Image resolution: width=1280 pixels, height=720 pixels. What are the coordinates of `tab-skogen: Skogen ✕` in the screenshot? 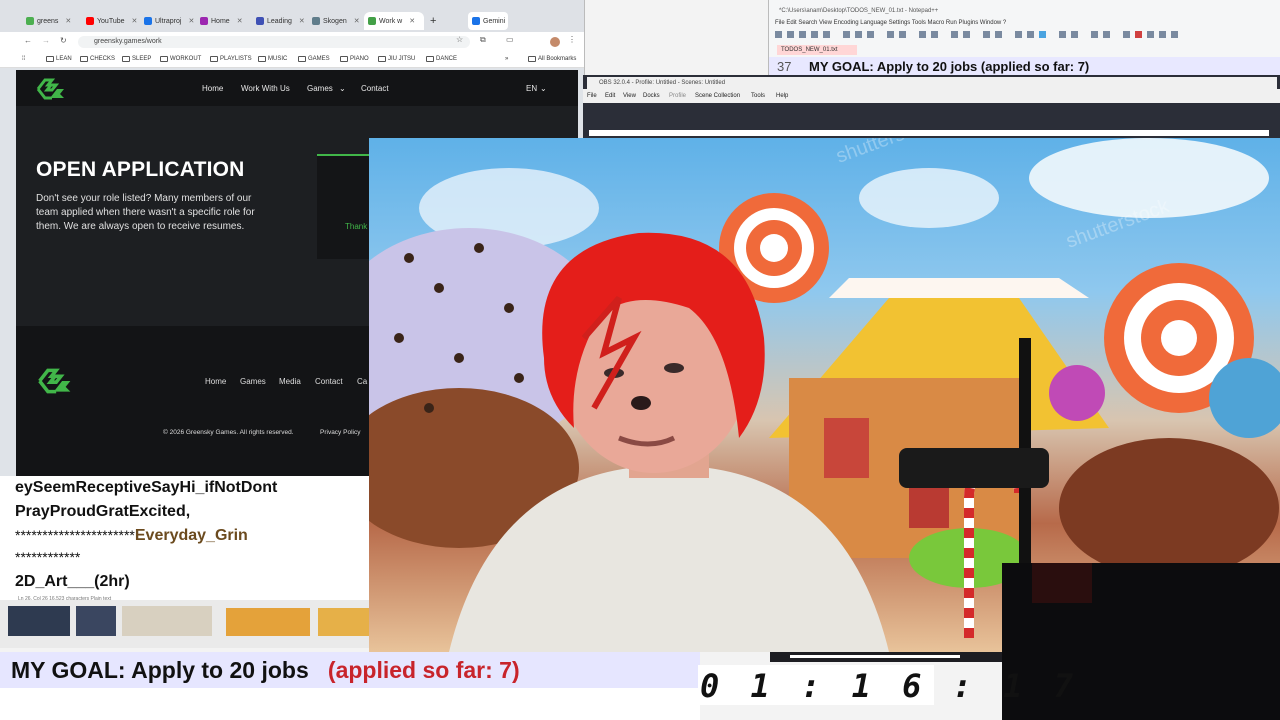 It's located at (335, 21).